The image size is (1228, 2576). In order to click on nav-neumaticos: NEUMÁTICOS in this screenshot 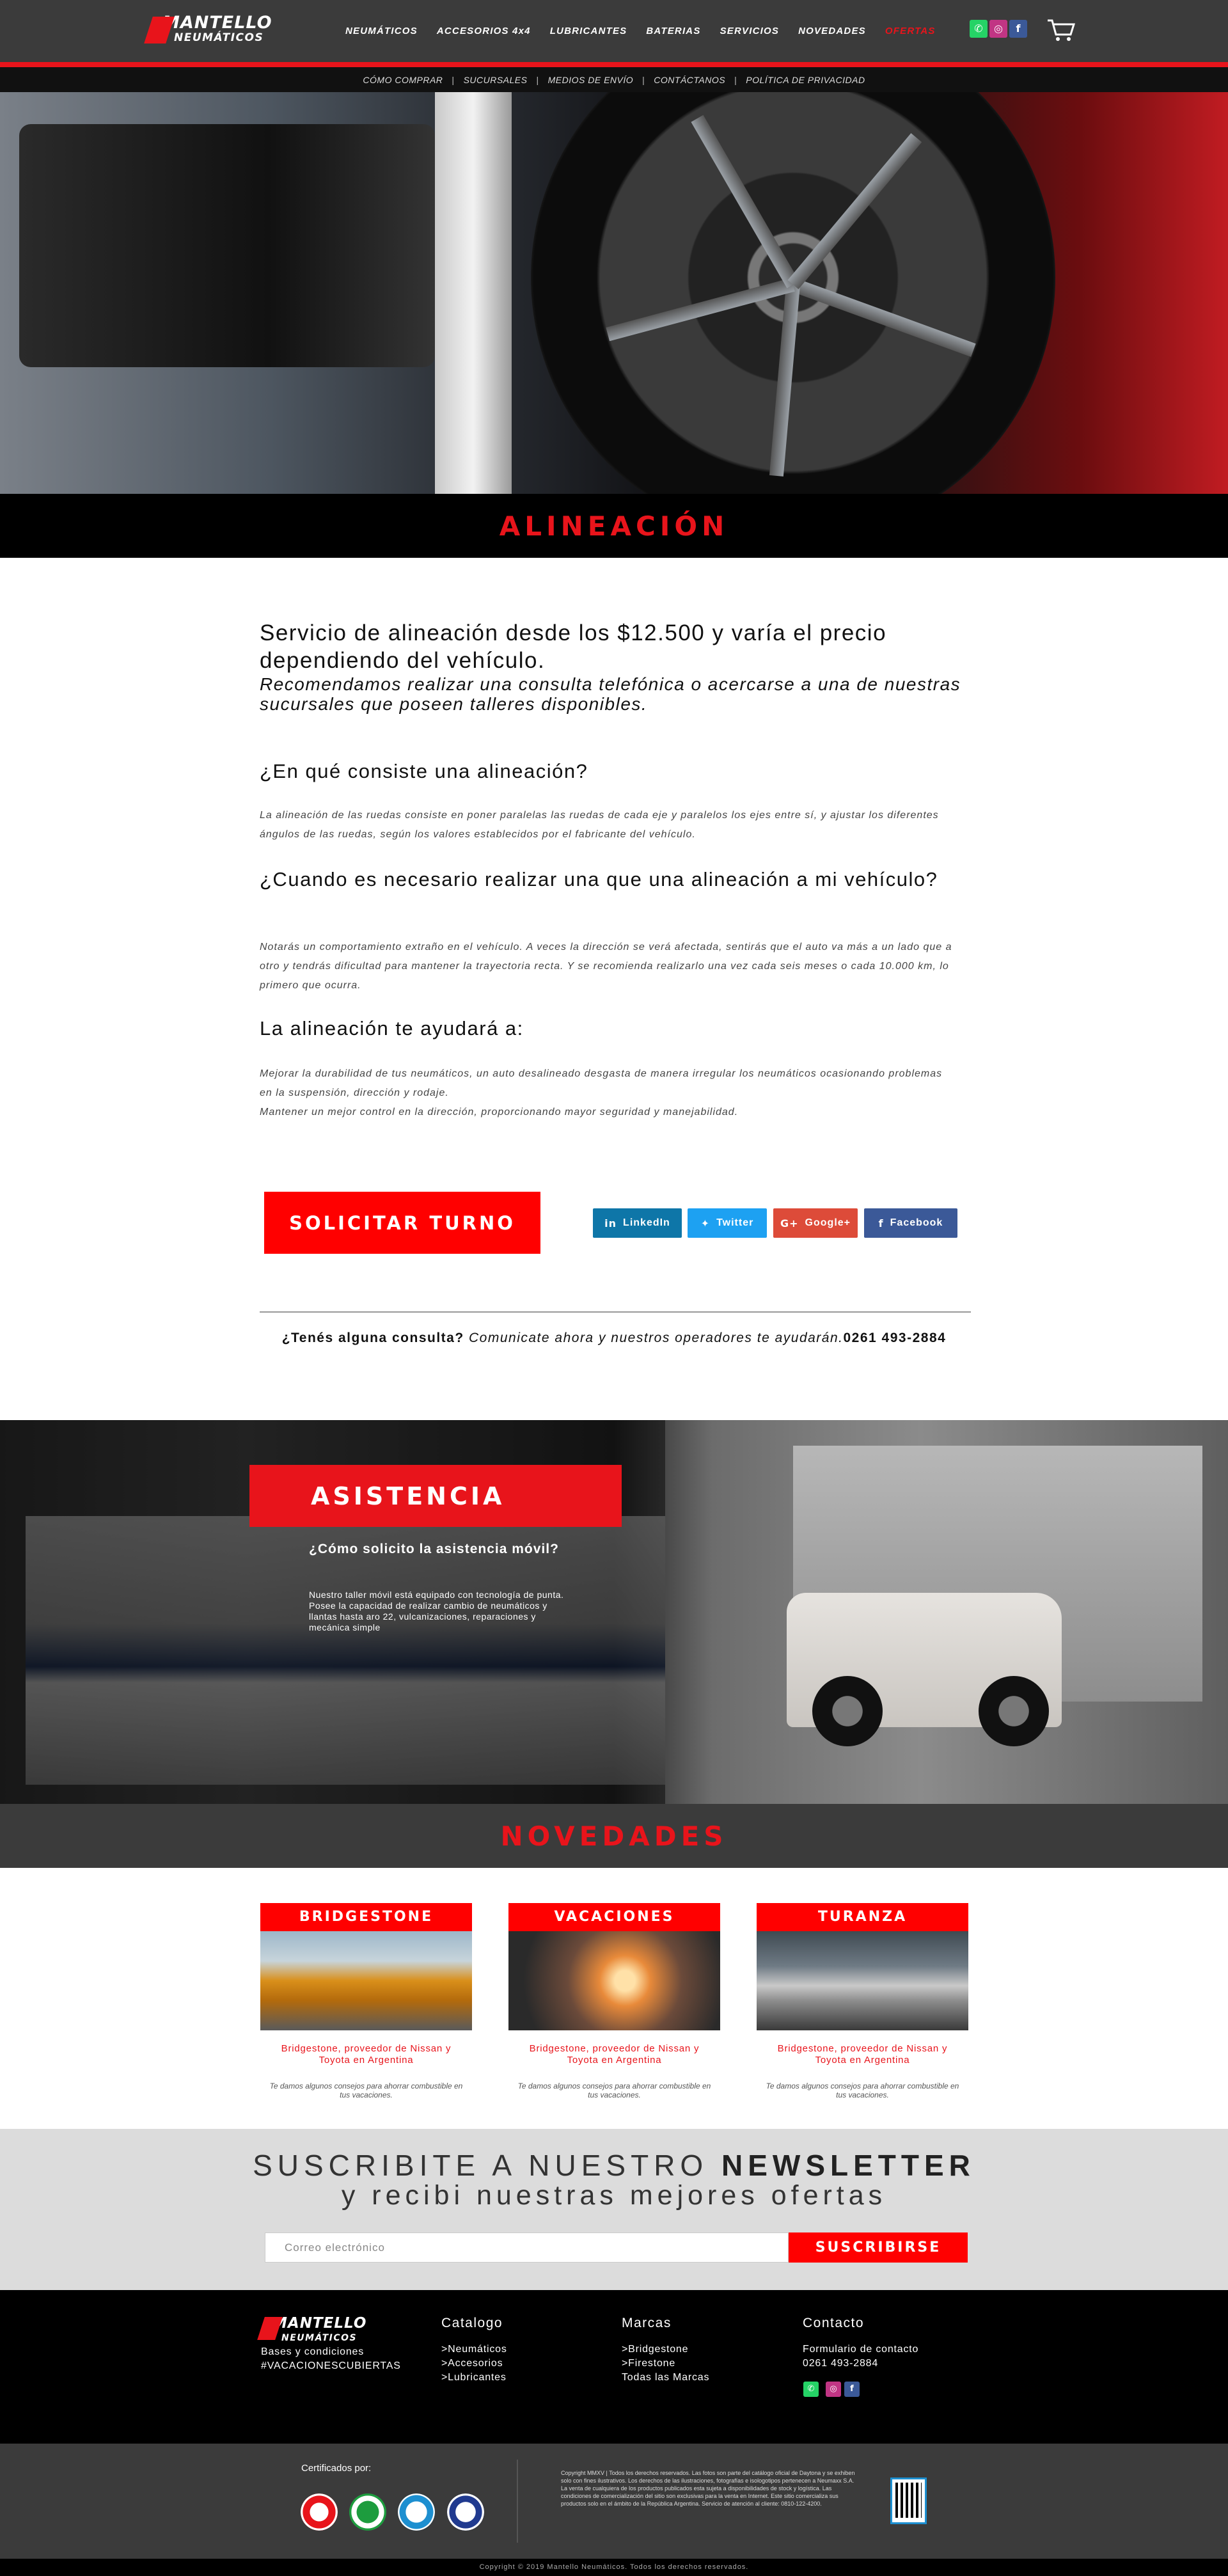, I will do `click(381, 31)`.